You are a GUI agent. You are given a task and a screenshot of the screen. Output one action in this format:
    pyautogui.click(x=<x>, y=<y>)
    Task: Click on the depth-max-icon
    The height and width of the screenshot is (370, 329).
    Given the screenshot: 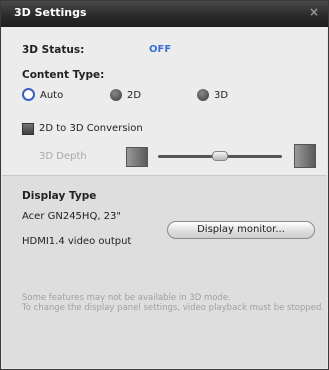 What is the action you would take?
    pyautogui.click(x=305, y=156)
    